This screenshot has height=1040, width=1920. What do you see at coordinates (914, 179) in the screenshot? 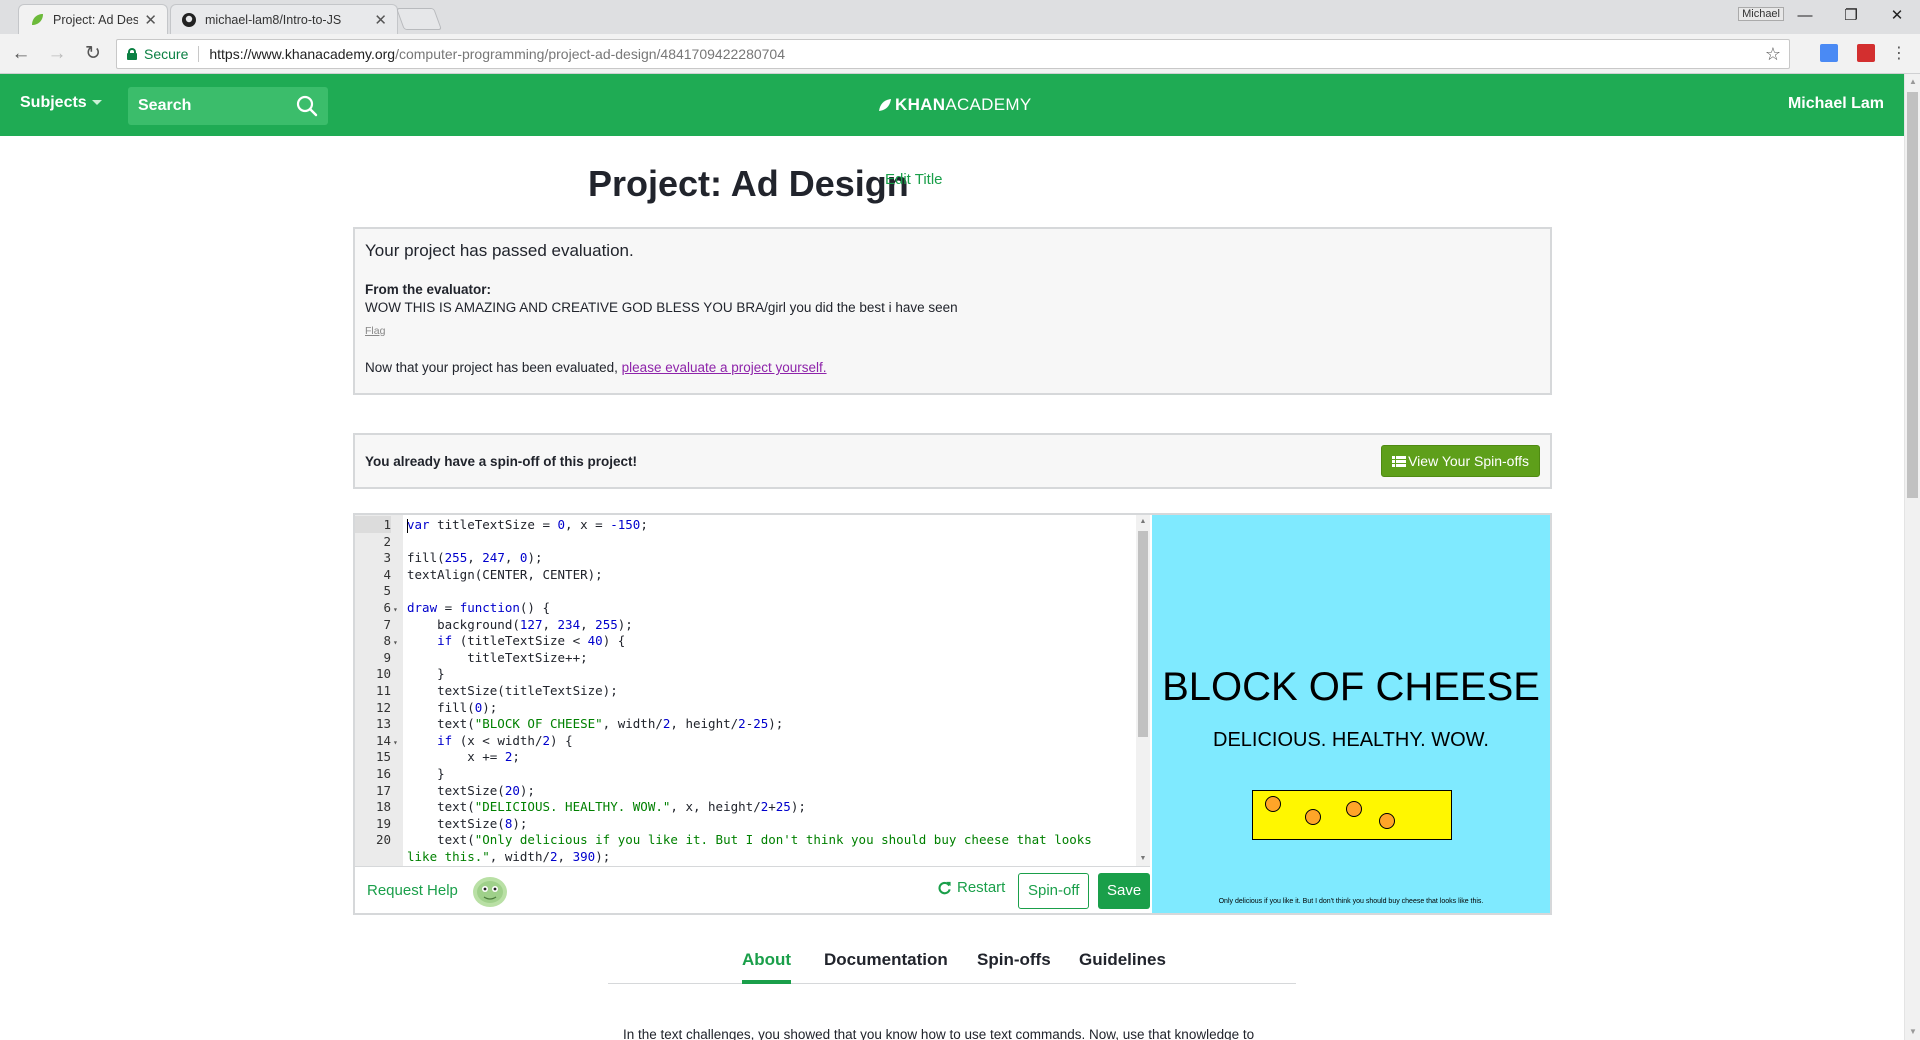
I see `edit-title-link: Edit Title` at bounding box center [914, 179].